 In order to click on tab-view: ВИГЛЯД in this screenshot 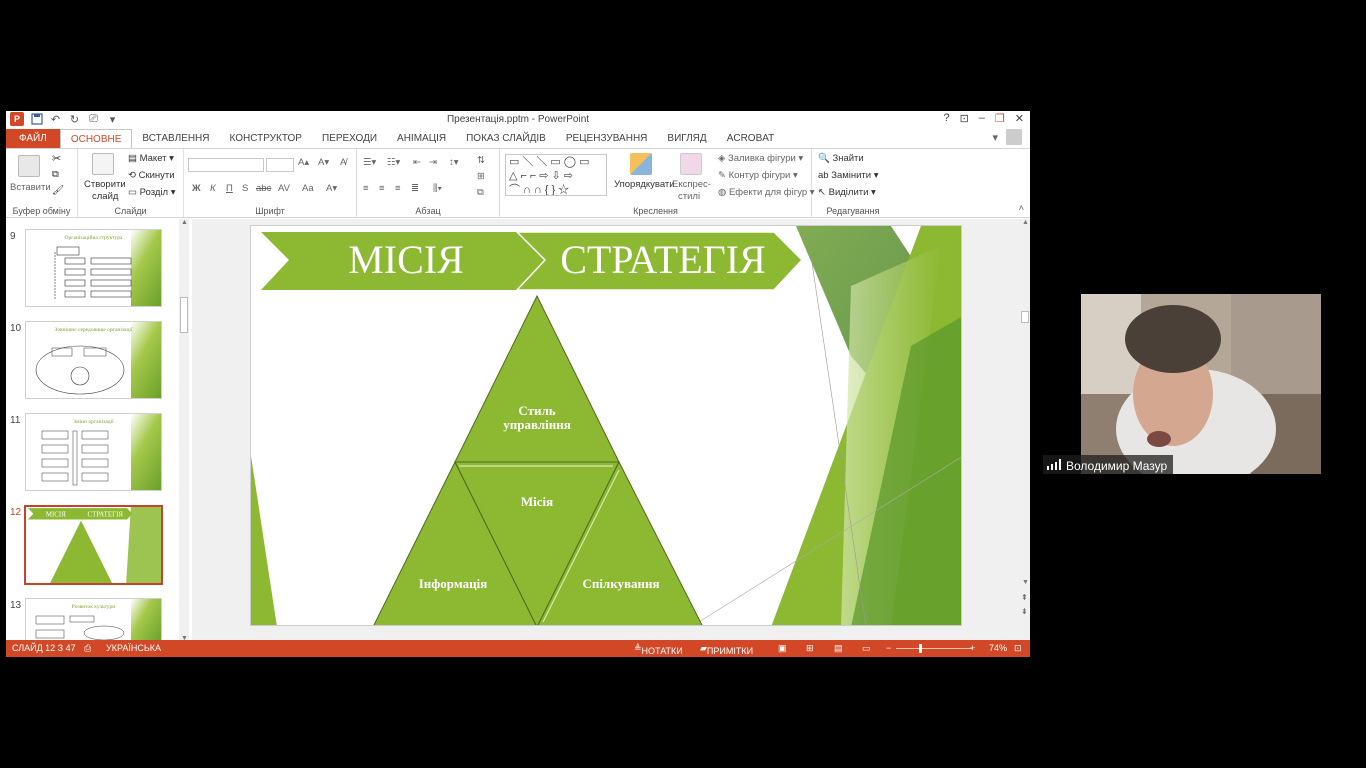, I will do `click(686, 138)`.